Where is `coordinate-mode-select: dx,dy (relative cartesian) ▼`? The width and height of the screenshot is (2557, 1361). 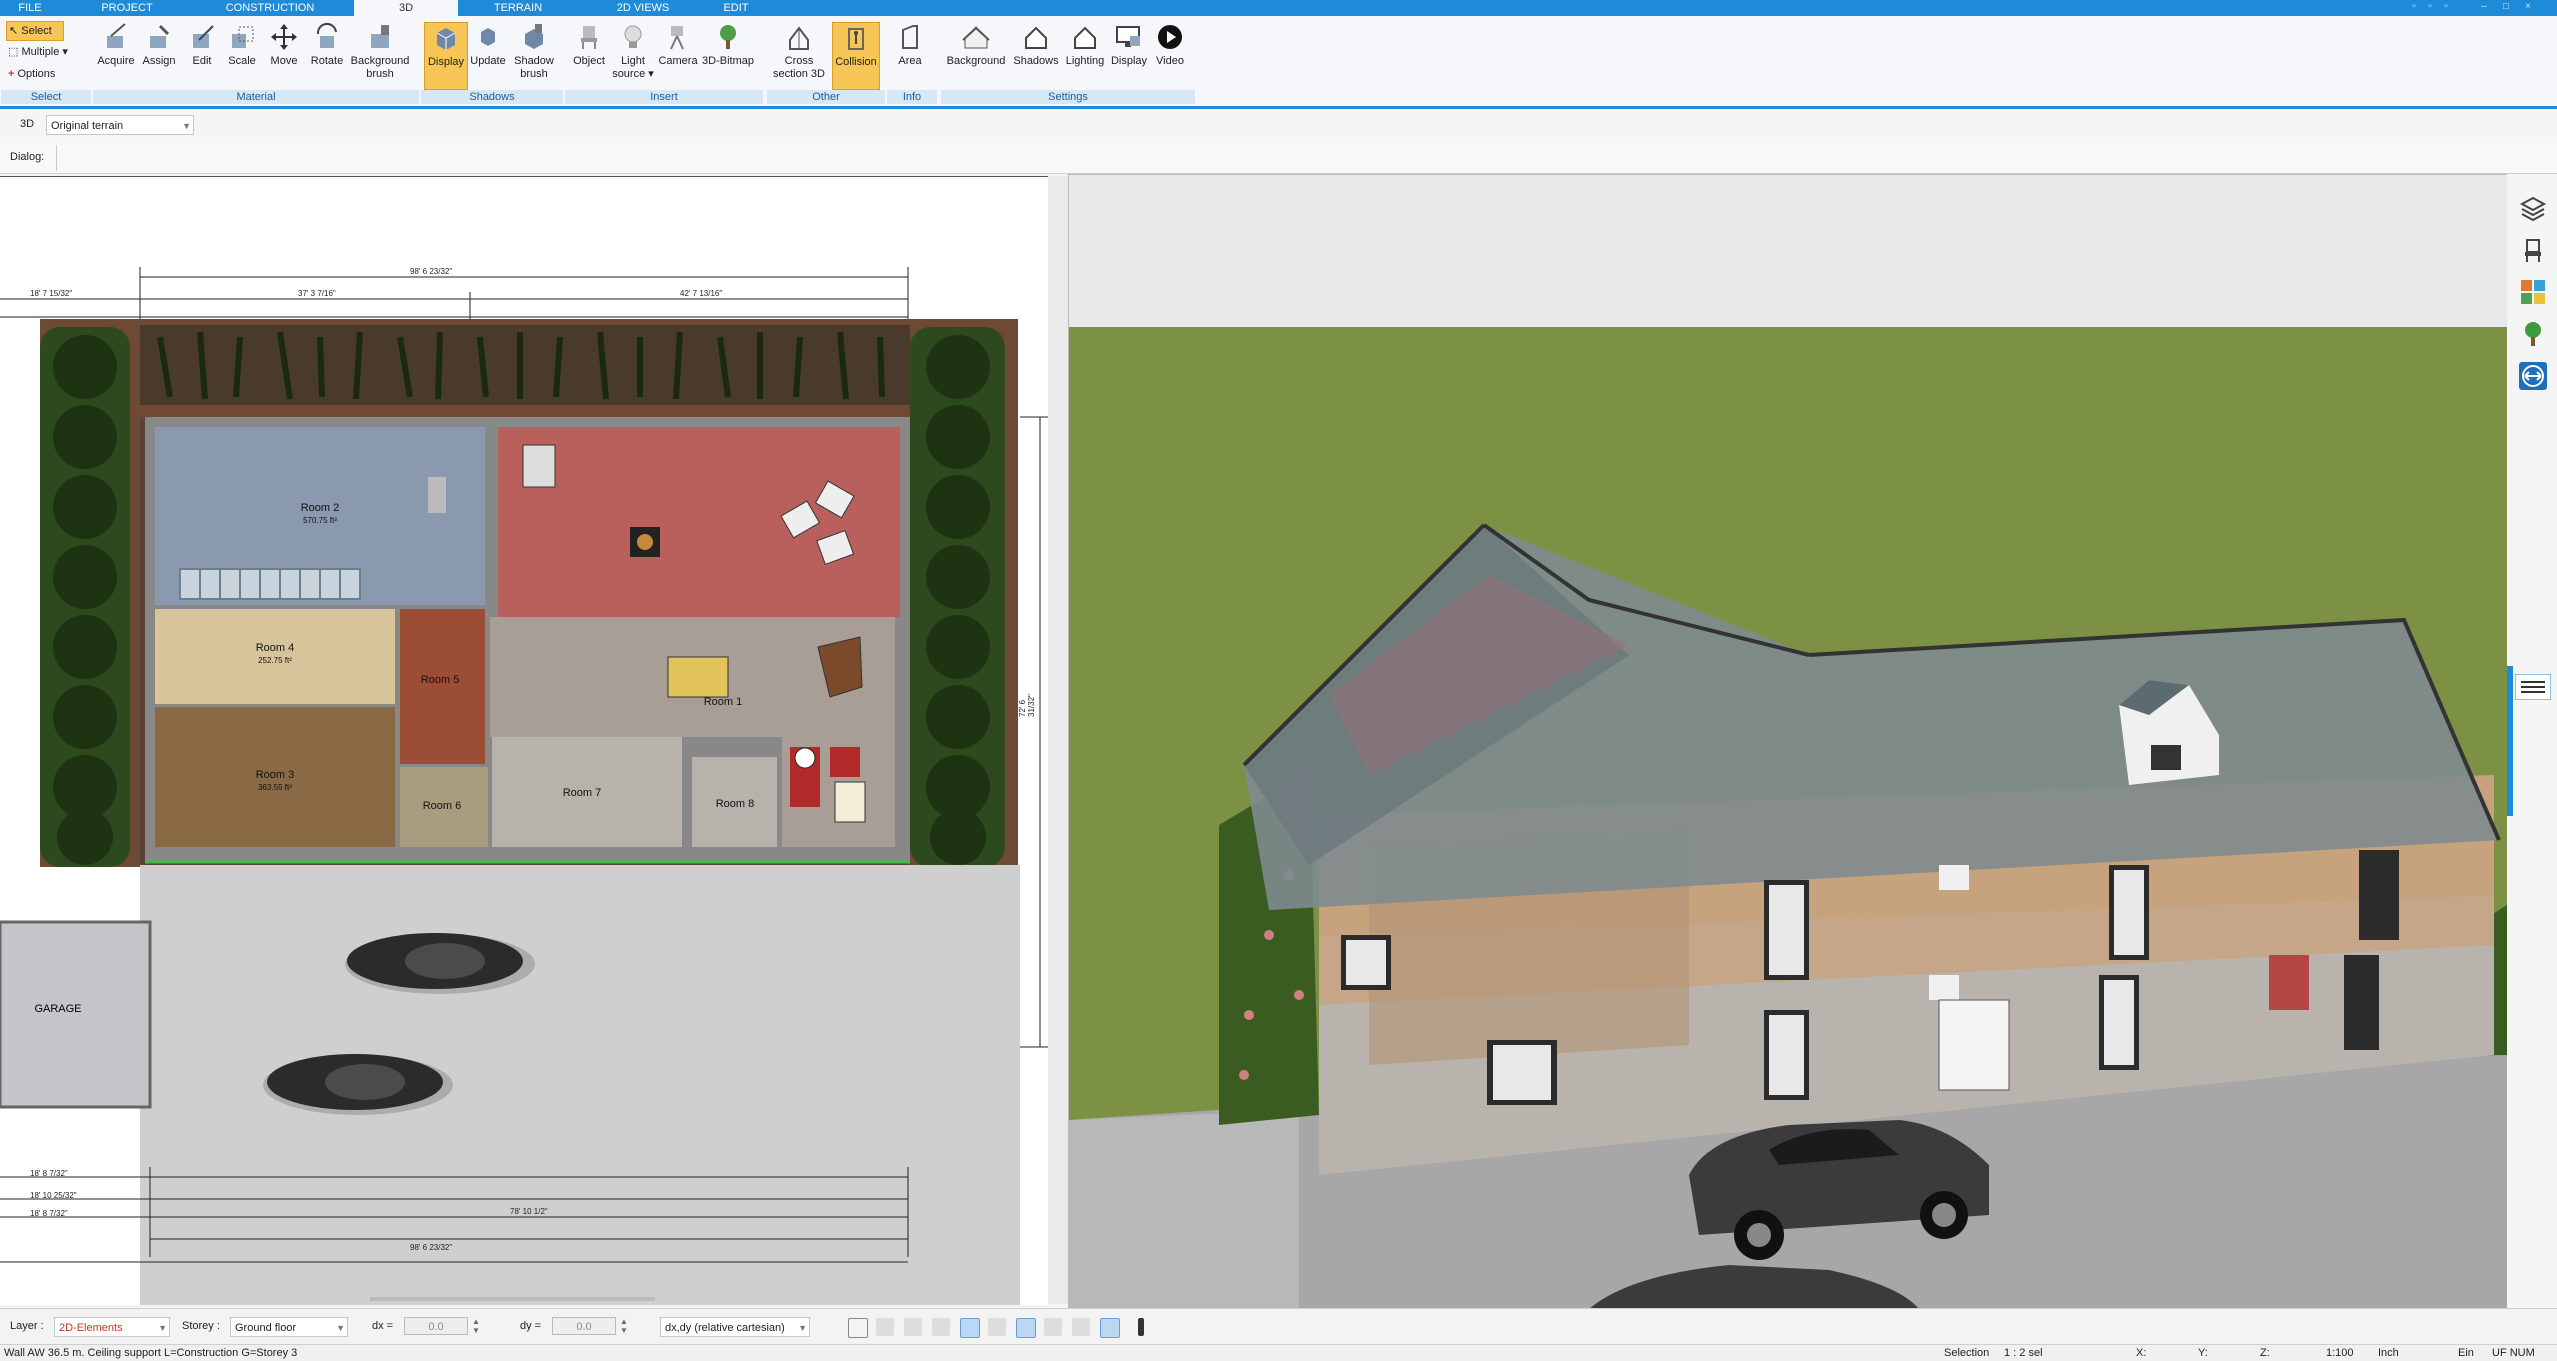
coordinate-mode-select: dx,dy (relative cartesian) ▼ is located at coordinates (735, 1327).